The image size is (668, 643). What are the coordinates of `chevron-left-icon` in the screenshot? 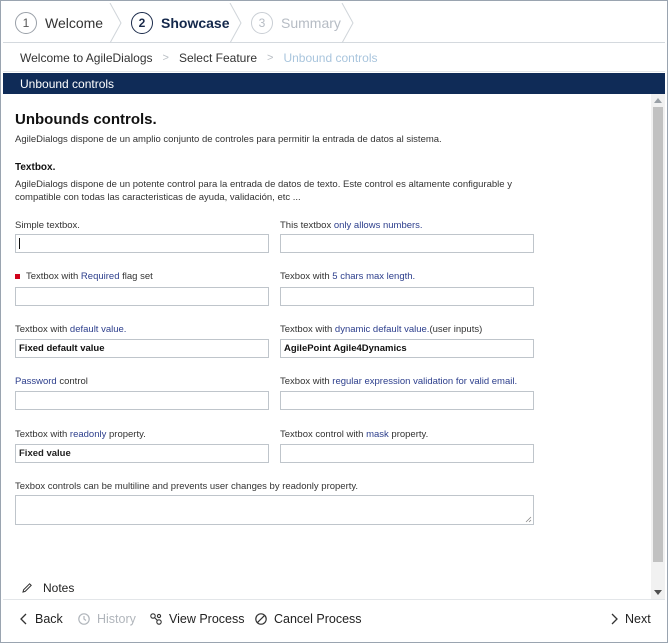 It's located at (23, 619).